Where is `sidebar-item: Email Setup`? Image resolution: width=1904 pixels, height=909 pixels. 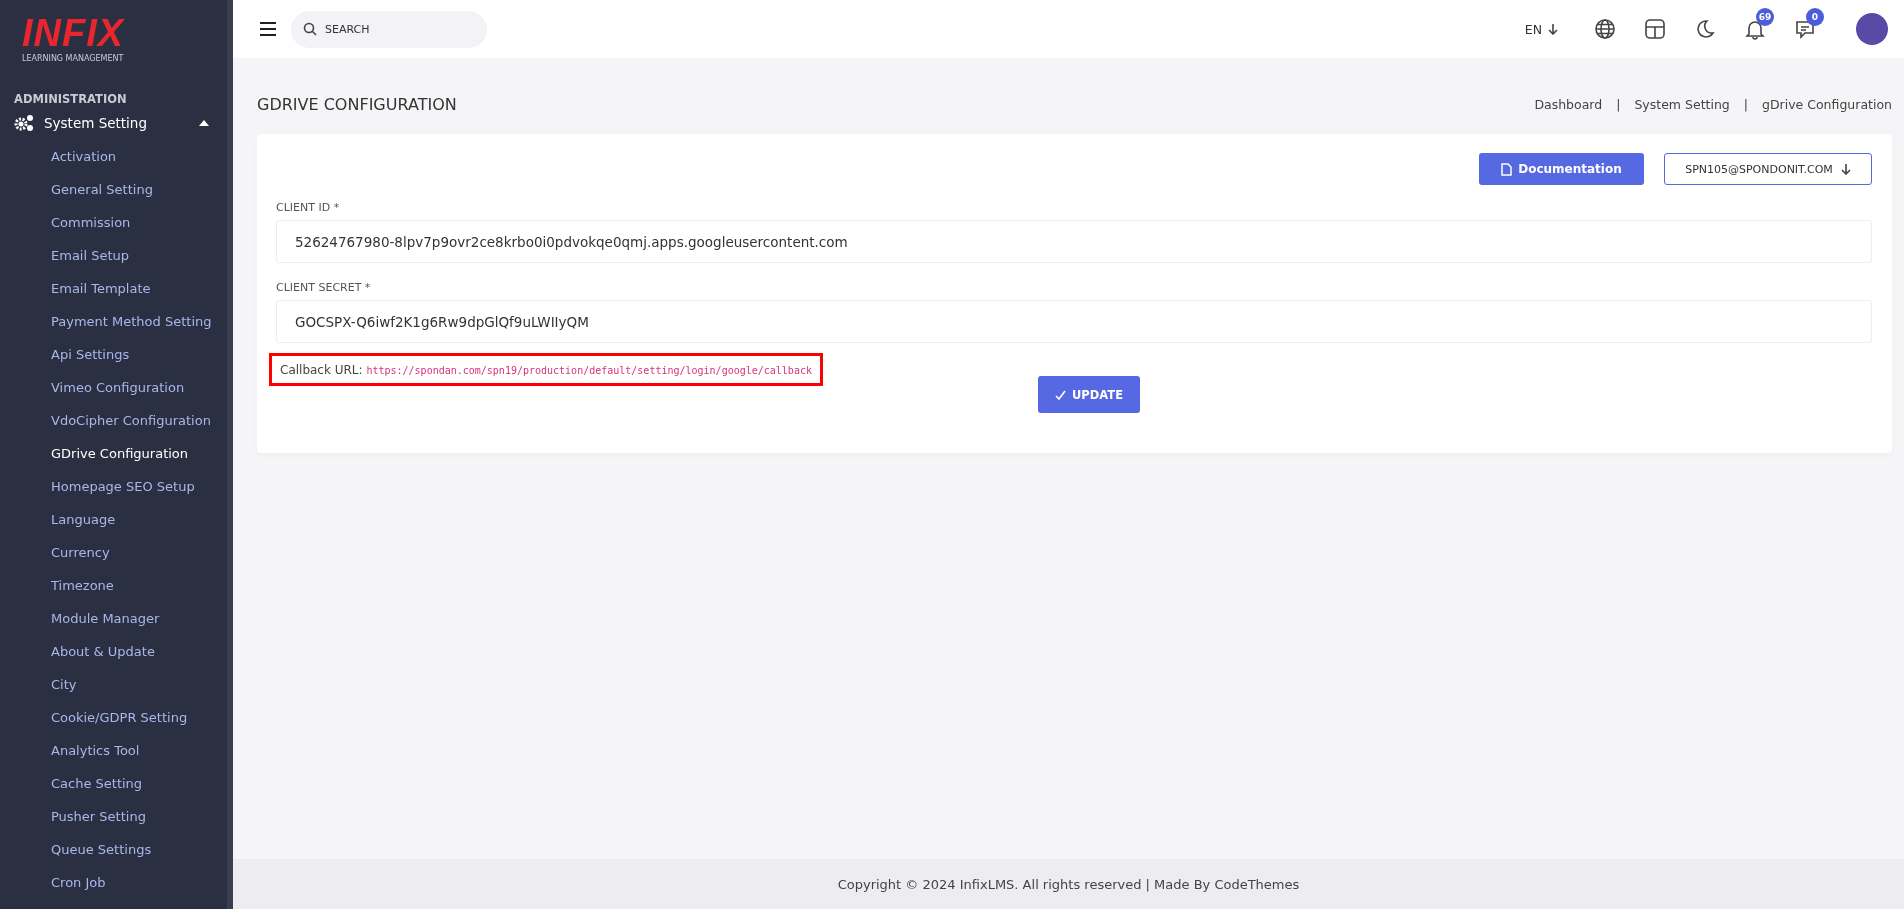
sidebar-item: Email Setup is located at coordinates (90, 255).